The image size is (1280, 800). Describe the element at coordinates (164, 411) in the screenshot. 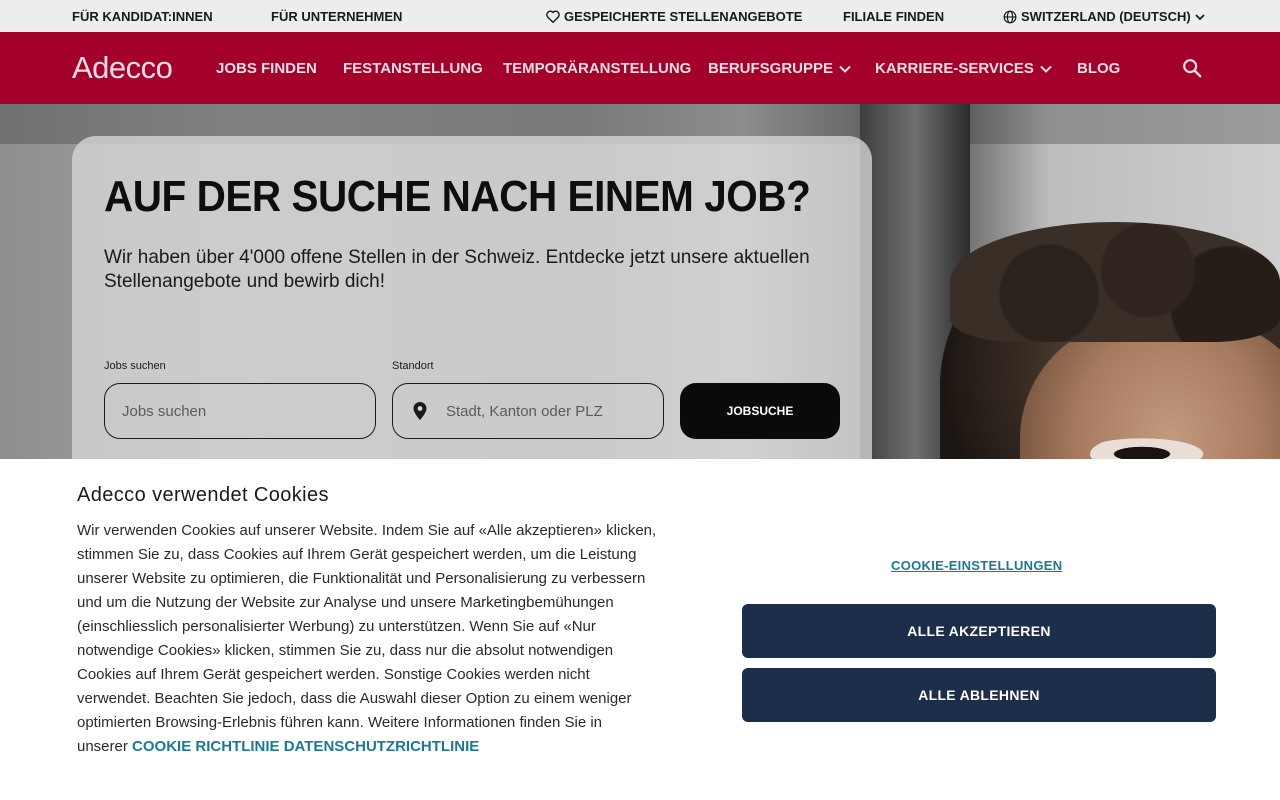

I see `jobs-search-placeholder: Jobs suchen` at that location.